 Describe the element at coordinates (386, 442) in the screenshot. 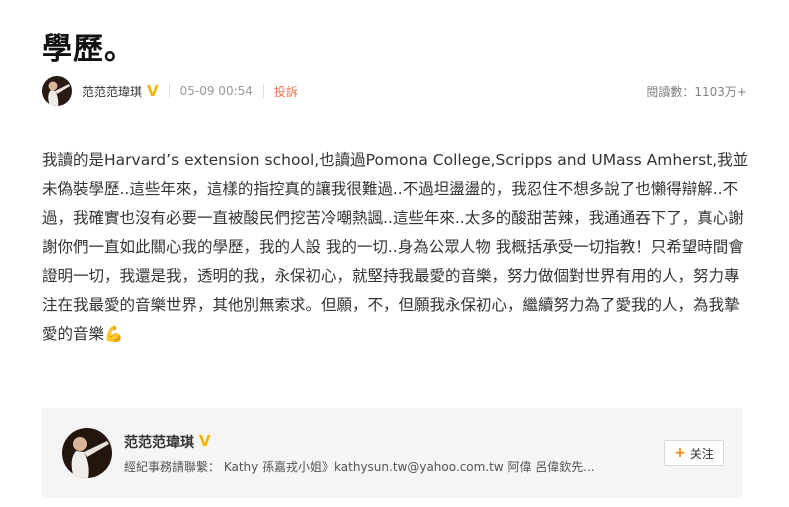

I see `profile-name-row: 范范范瑋琪 V` at that location.